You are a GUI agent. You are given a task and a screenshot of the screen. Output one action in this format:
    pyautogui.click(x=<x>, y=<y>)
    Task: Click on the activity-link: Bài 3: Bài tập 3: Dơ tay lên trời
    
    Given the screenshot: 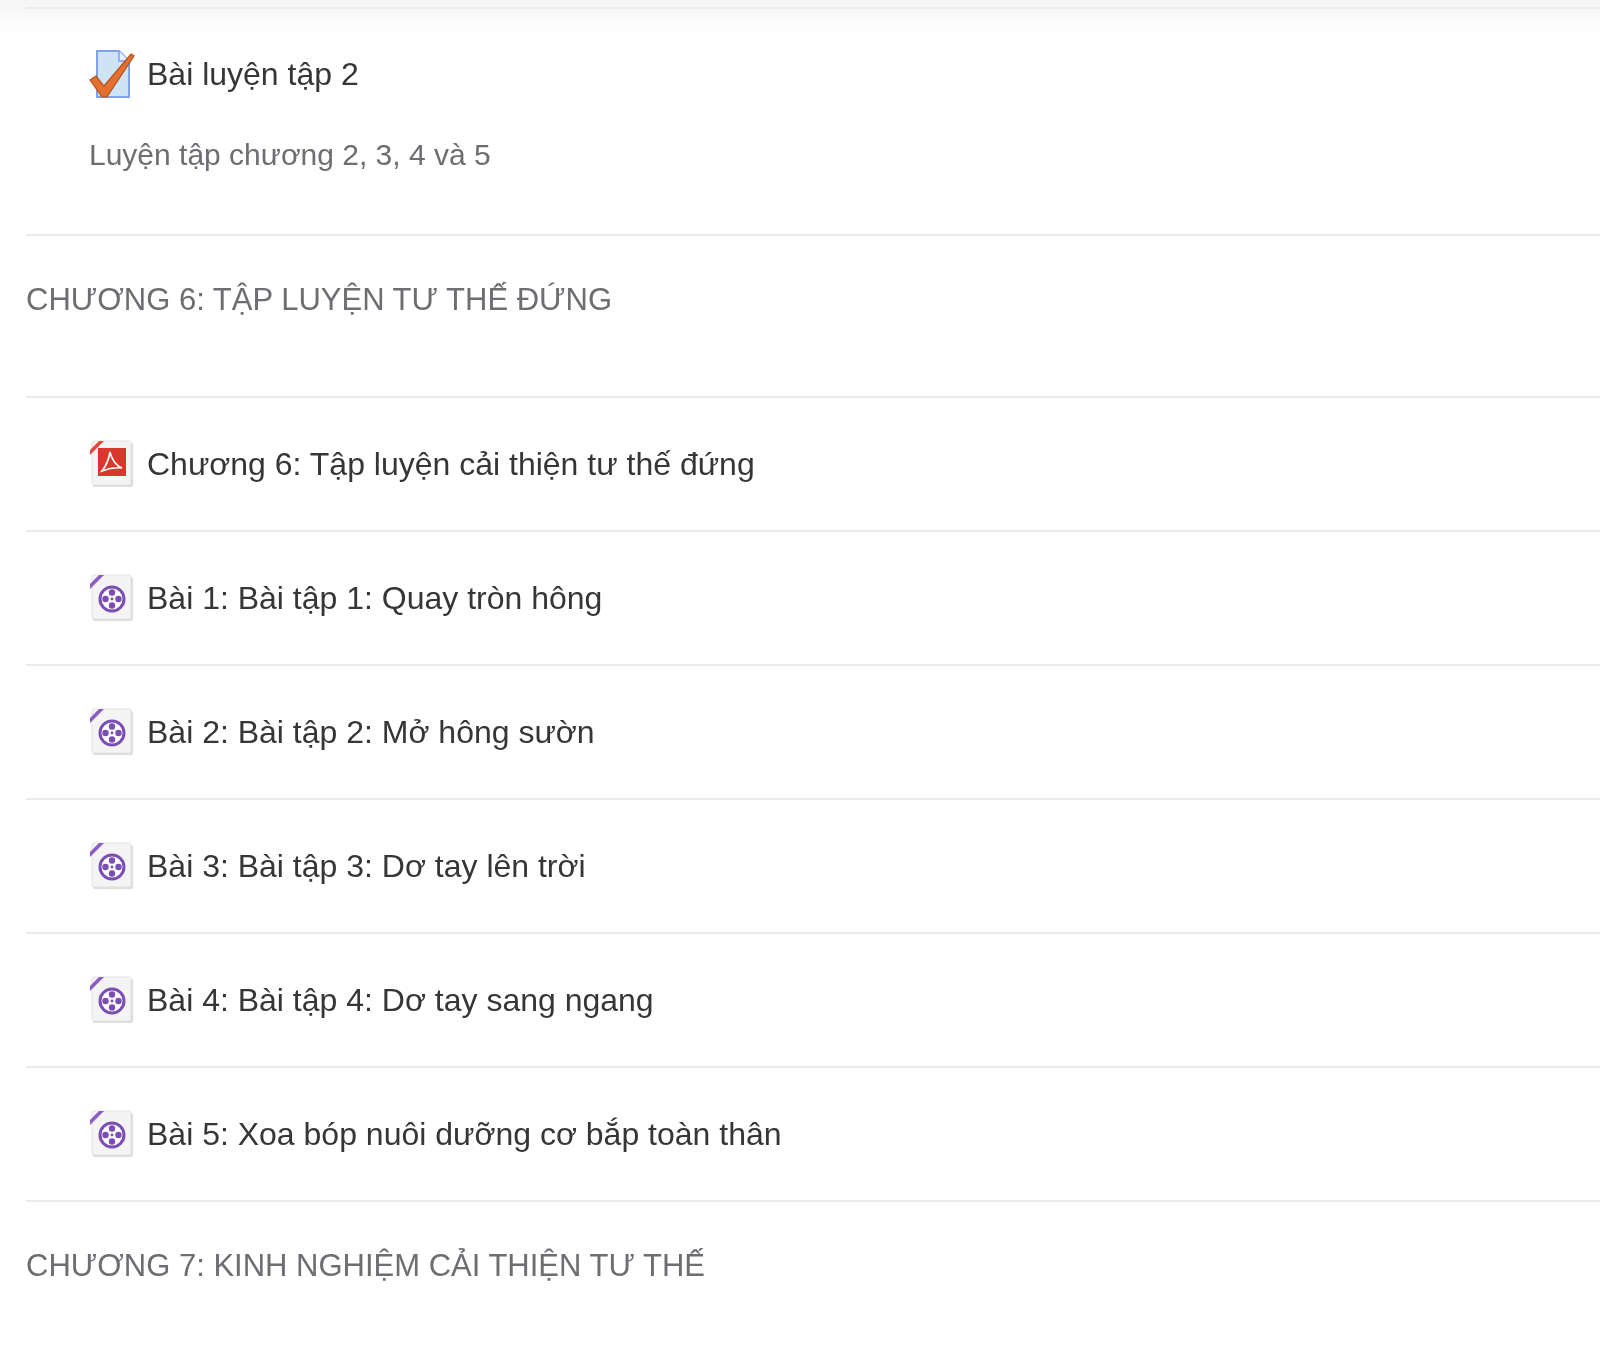 What is the action you would take?
    pyautogui.click(x=366, y=866)
    